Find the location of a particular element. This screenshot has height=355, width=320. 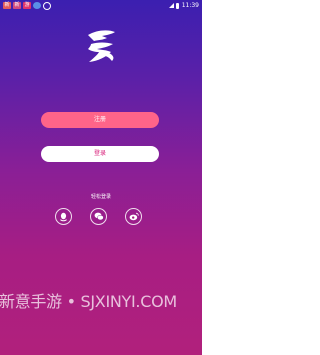

battery-icon is located at coordinates (177, 5).